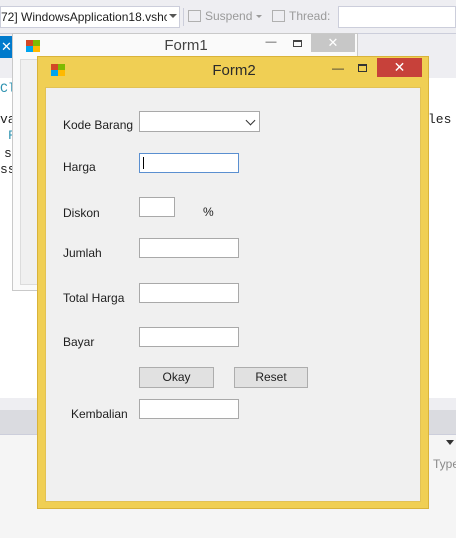 The height and width of the screenshot is (538, 456). I want to click on suspend-label: Suspend, so click(229, 16).